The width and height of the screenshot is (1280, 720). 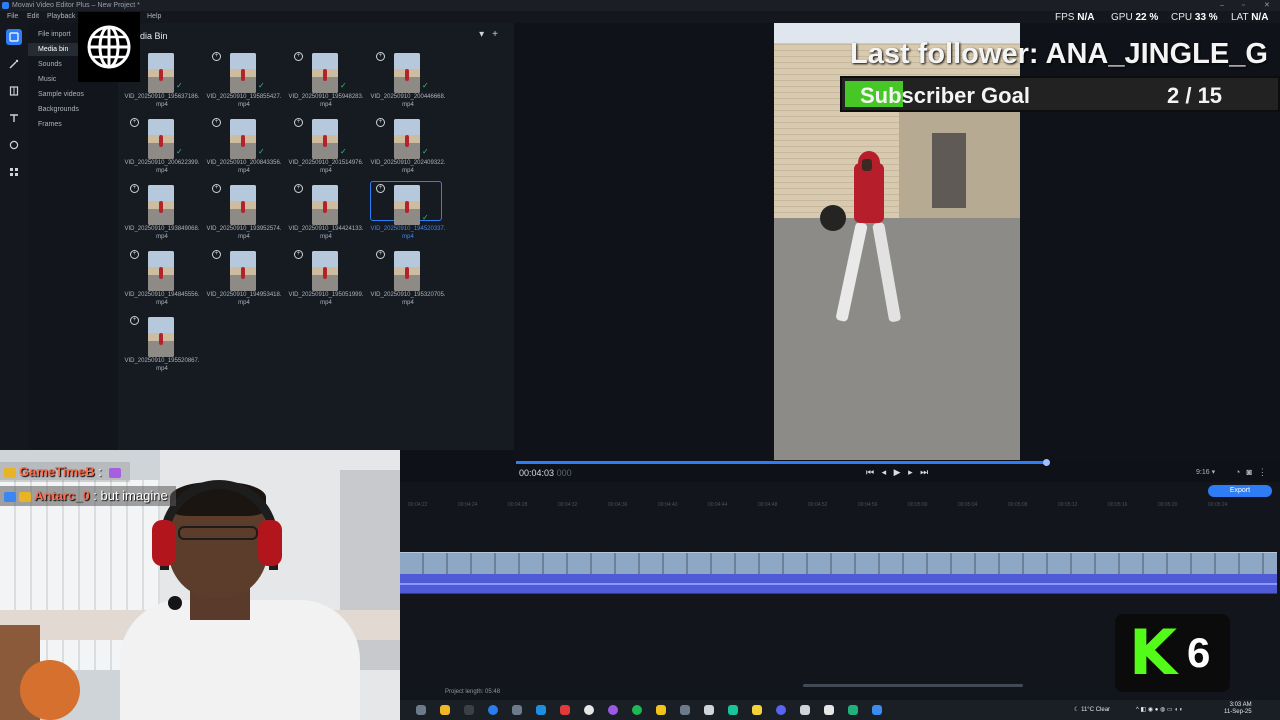 I want to click on skip-end-icon: ⏭, so click(x=924, y=472).